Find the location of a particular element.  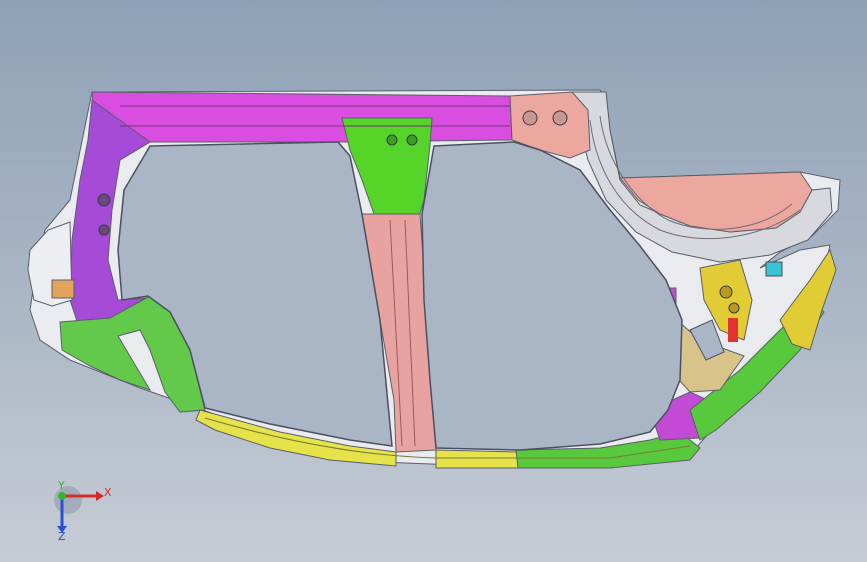

y-axis-label: Y is located at coordinates (61, 485).